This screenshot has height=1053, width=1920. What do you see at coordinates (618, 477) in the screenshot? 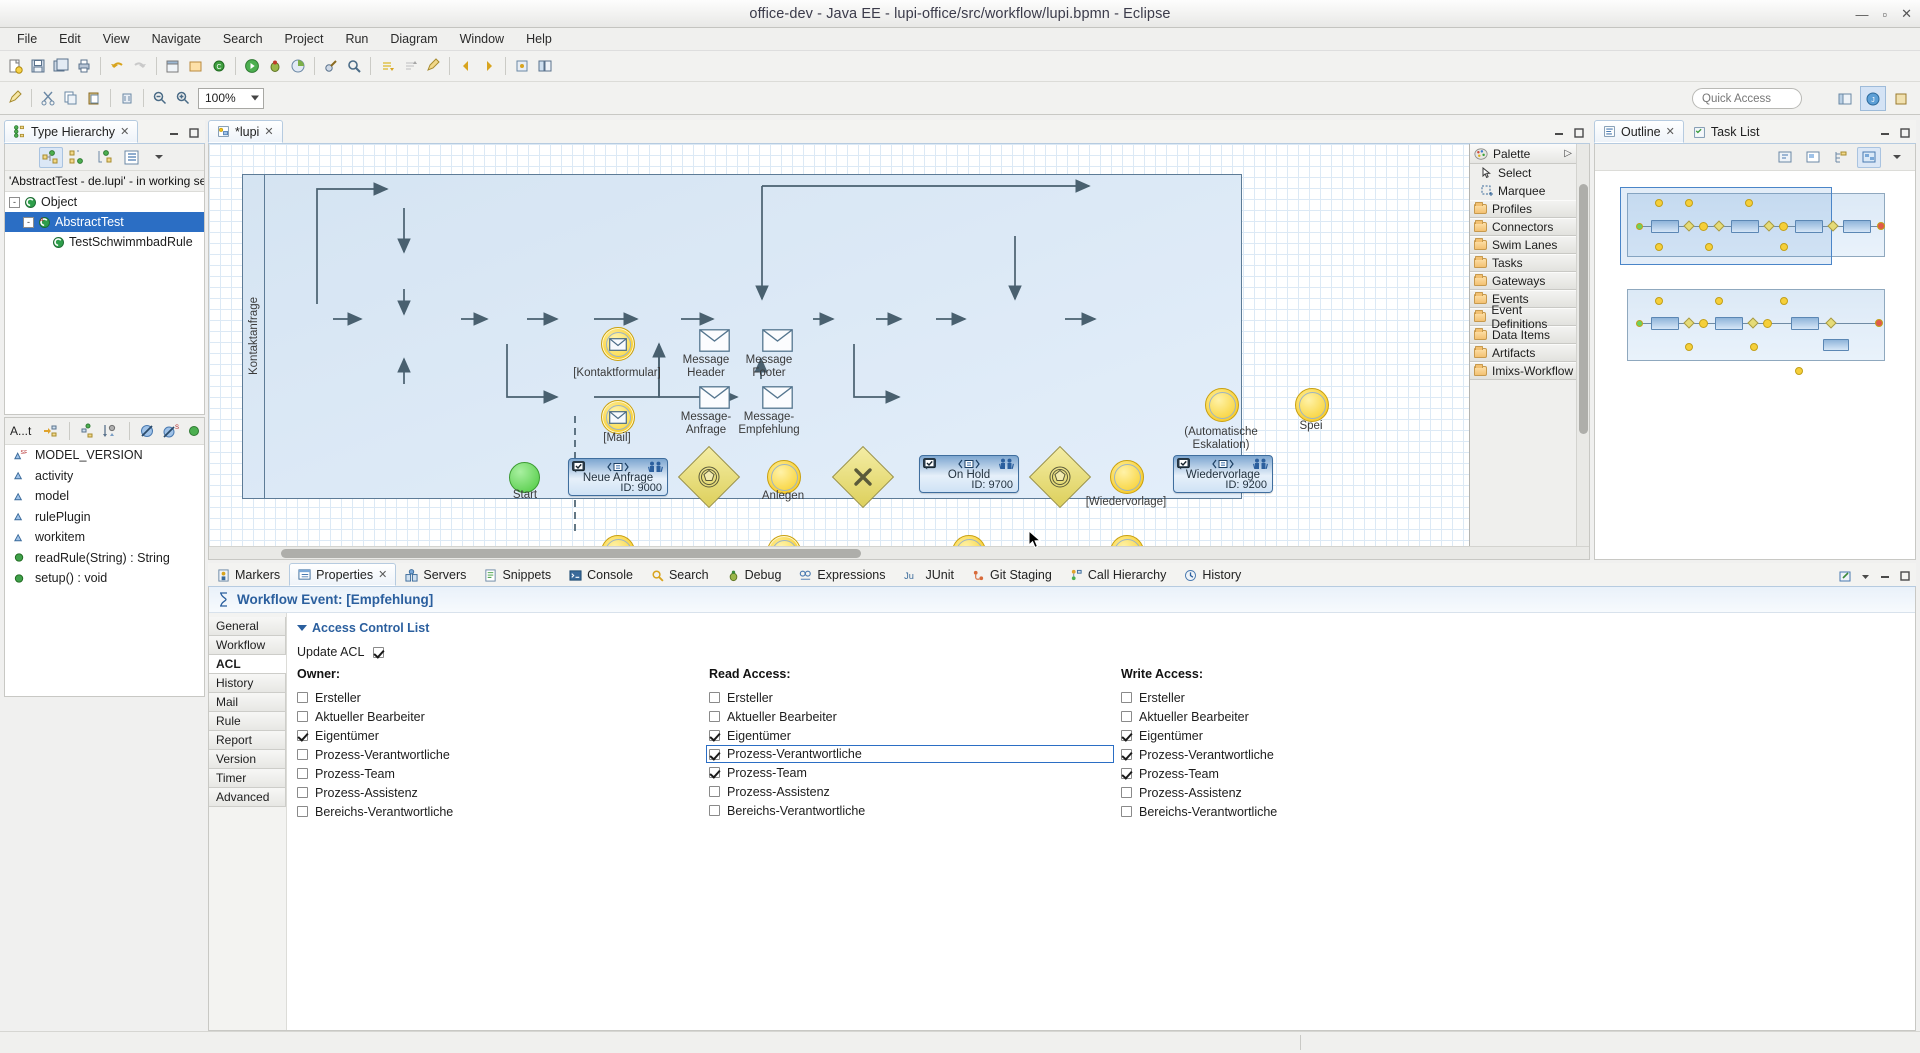
I see `bpmn-node-neue_anfrage: Neue Anfrage ID: 9000` at bounding box center [618, 477].